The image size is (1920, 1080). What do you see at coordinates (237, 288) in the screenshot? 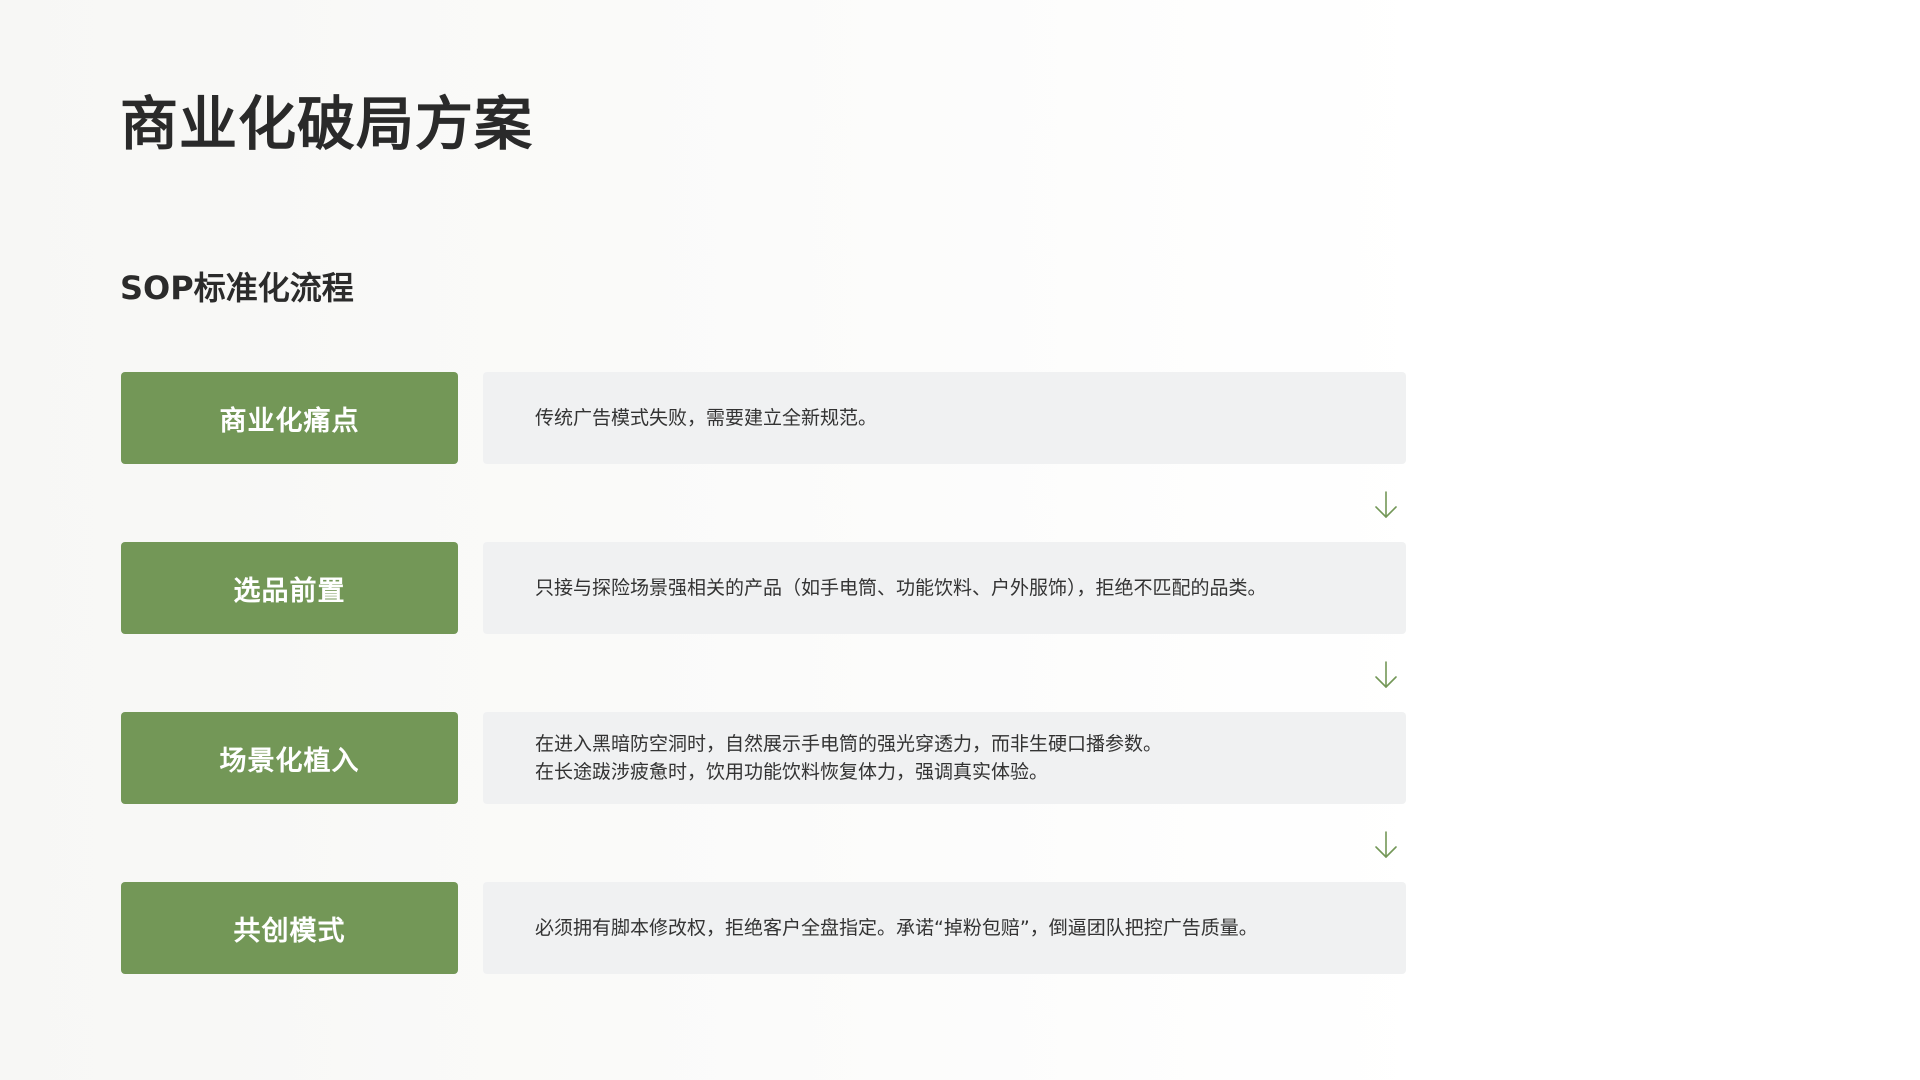
I see `section-title: SOP标准化流程` at bounding box center [237, 288].